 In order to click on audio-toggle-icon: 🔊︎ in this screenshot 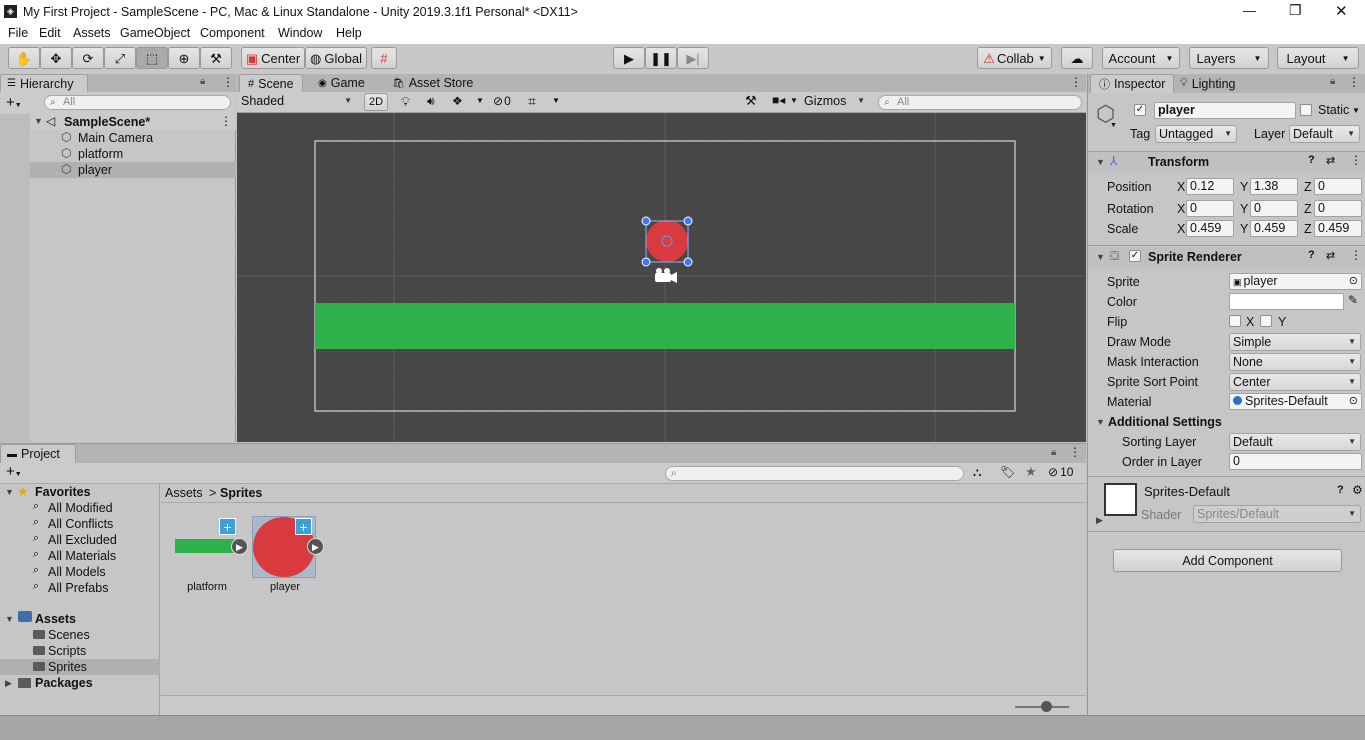, I will do `click(431, 101)`.